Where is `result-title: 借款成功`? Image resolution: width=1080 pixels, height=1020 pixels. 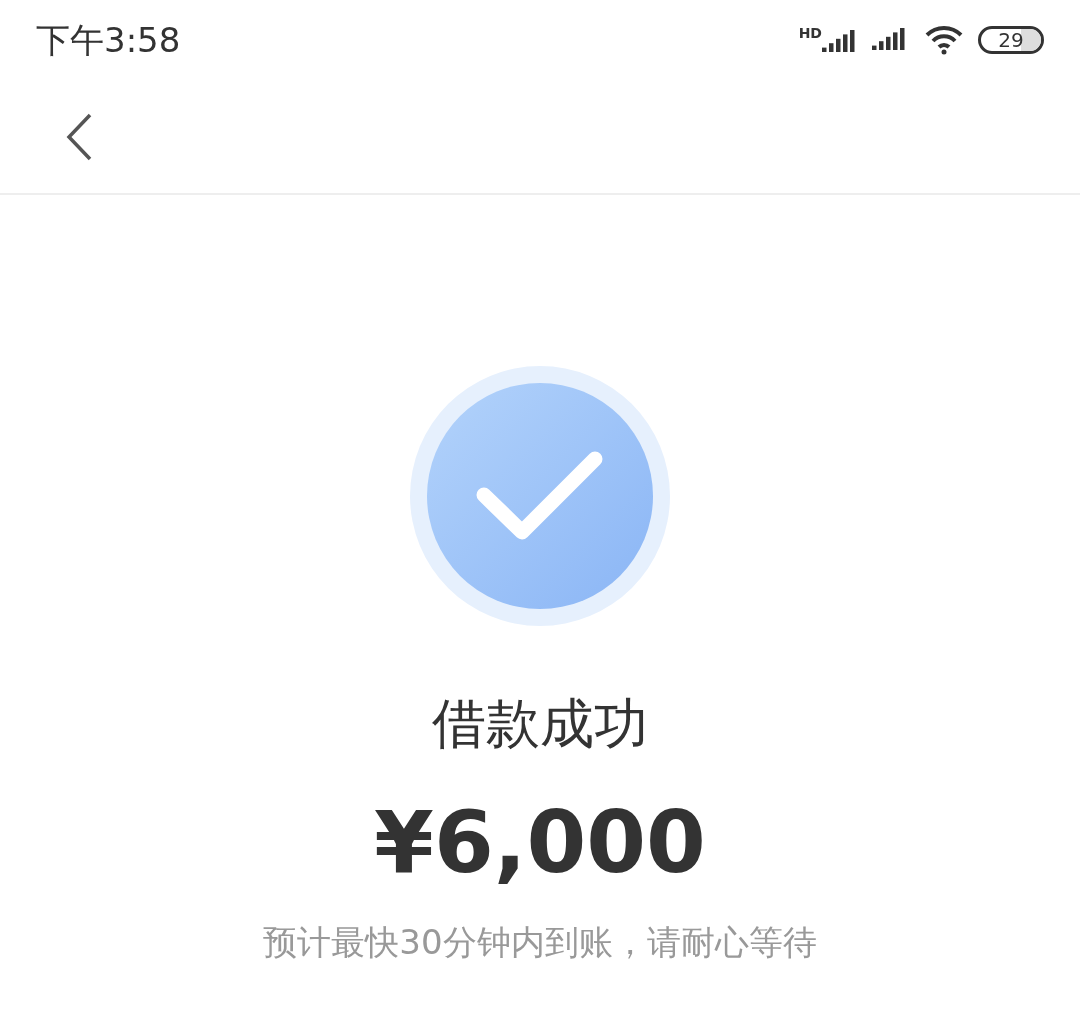 result-title: 借款成功 is located at coordinates (540, 724).